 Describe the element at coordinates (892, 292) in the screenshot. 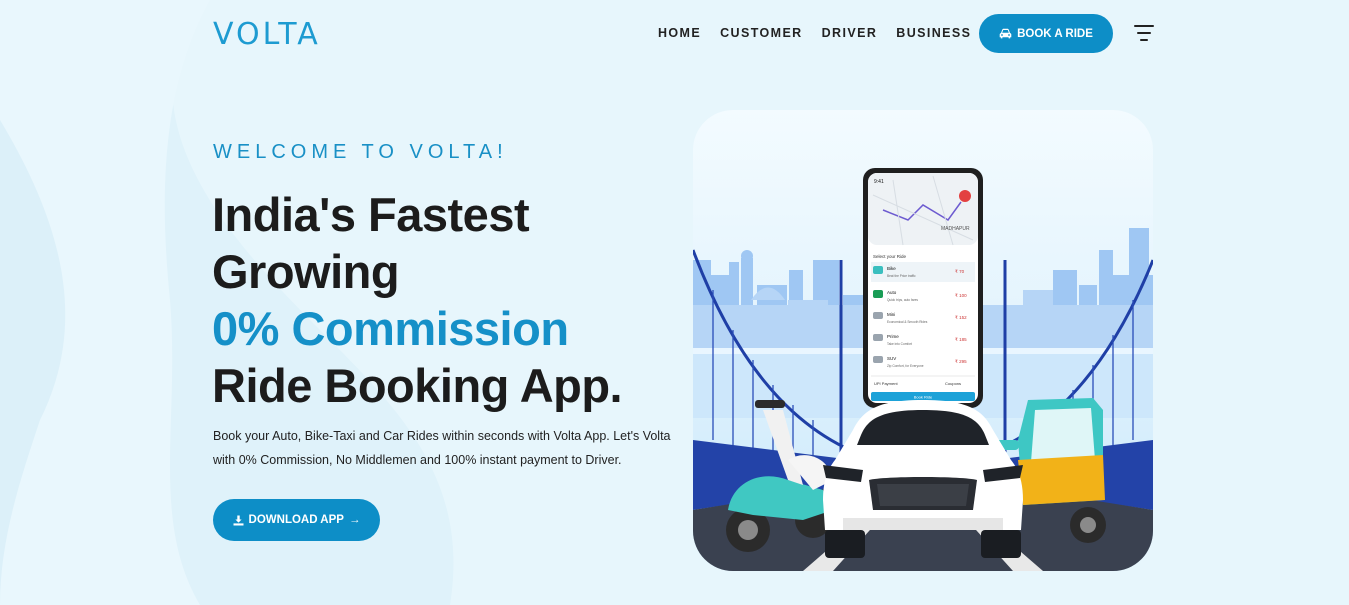

I see `ride-name-2: Auto` at that location.